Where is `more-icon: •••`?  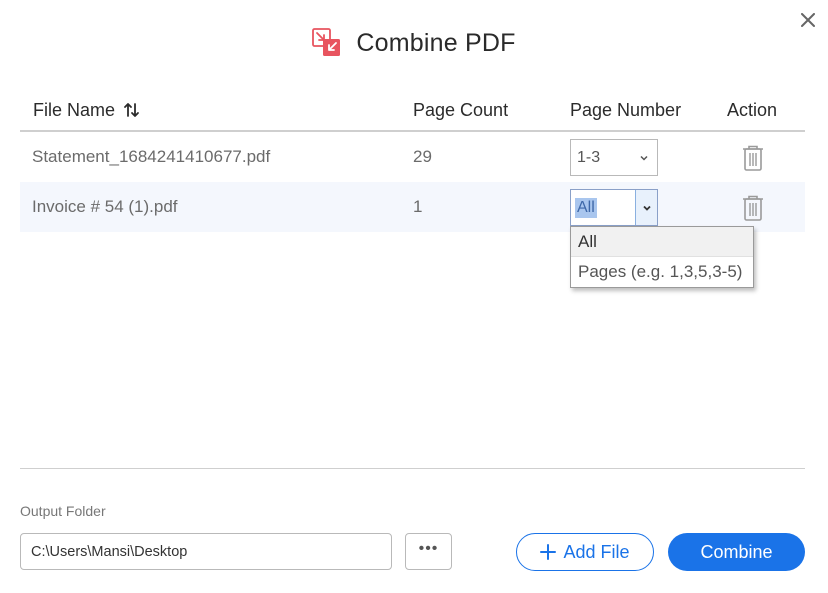
more-icon: ••• is located at coordinates (428, 548).